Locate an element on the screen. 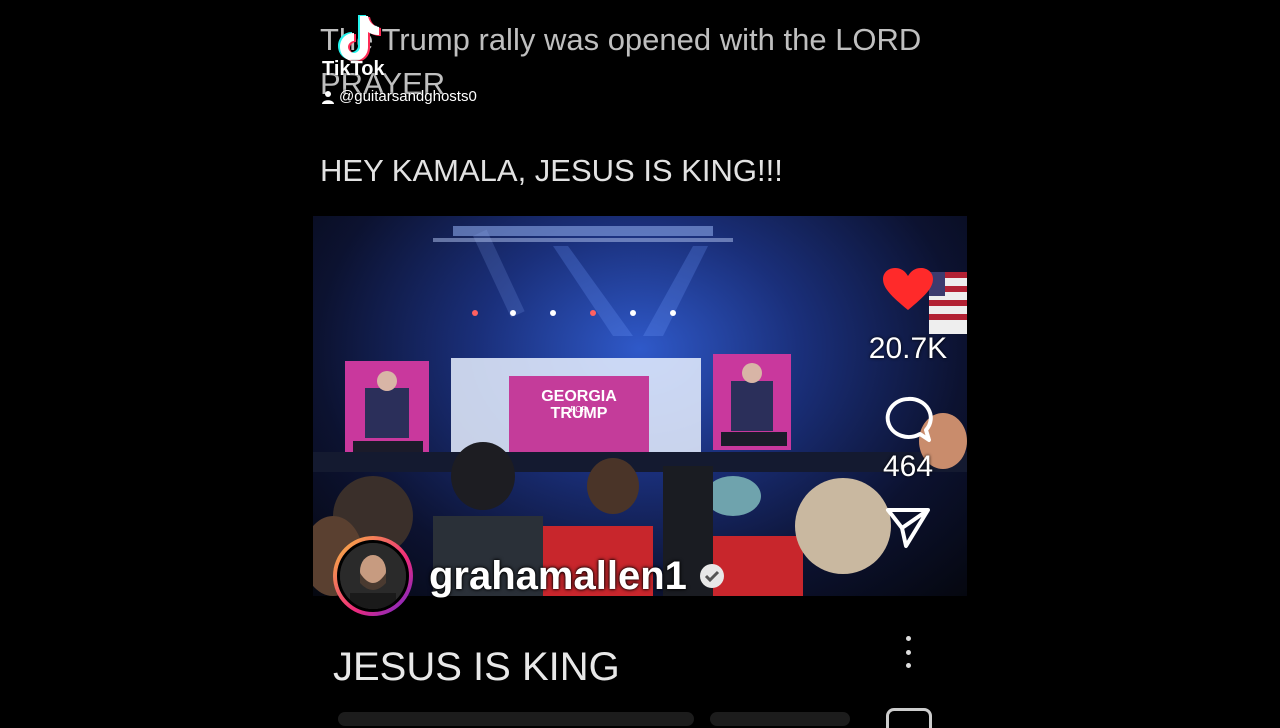 This screenshot has width=1280, height=728. screen-text-georgia: GEORGIA is located at coordinates (579, 396).